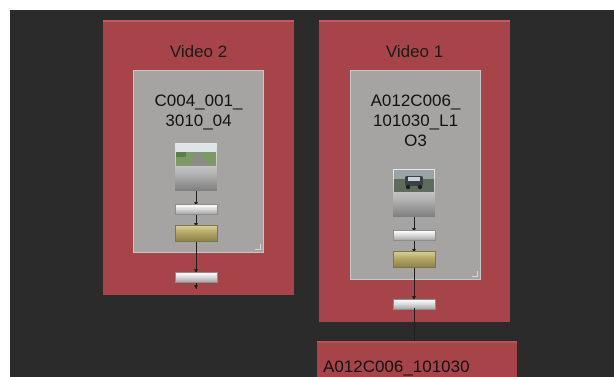 The image size is (614, 377). I want to click on clip-name: A012C006_ 101030_L1 O3, so click(415, 121).